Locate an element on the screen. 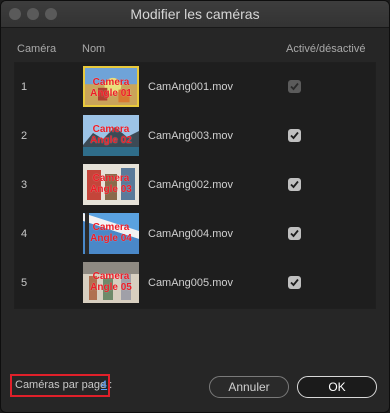 The width and height of the screenshot is (390, 413). thumbnail-label: Camera Angle 02 is located at coordinates (111, 135).